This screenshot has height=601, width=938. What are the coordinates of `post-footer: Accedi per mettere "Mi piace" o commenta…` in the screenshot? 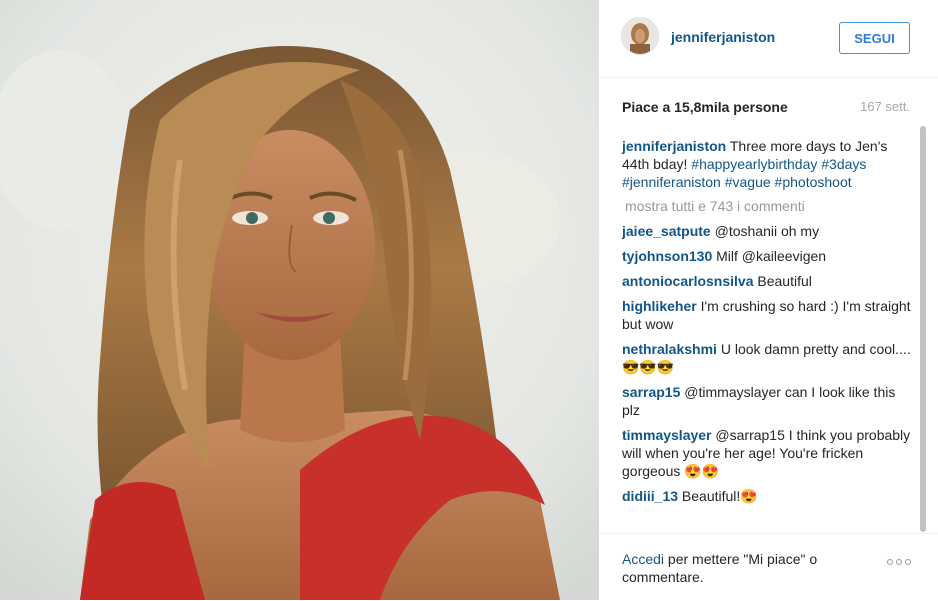 It's located at (768, 567).